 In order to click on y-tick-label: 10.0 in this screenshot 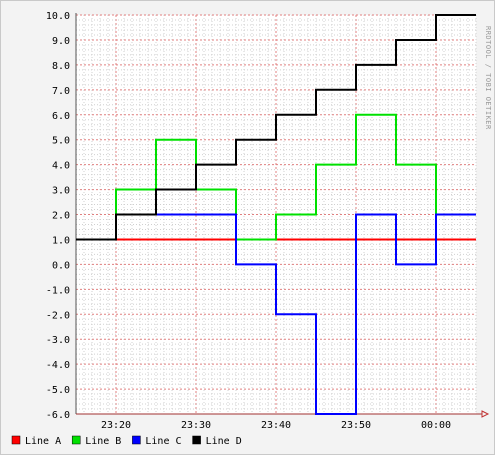, I will do `click(58, 16)`.